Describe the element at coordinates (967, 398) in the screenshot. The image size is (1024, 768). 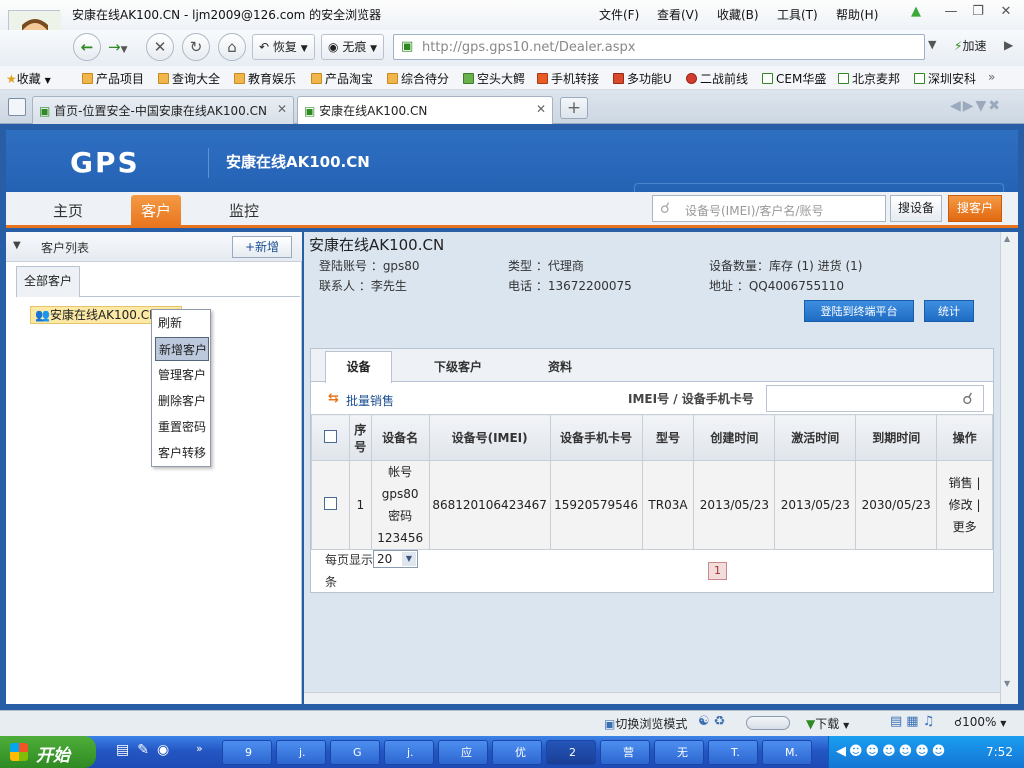
I see `search-icon: ☌` at that location.